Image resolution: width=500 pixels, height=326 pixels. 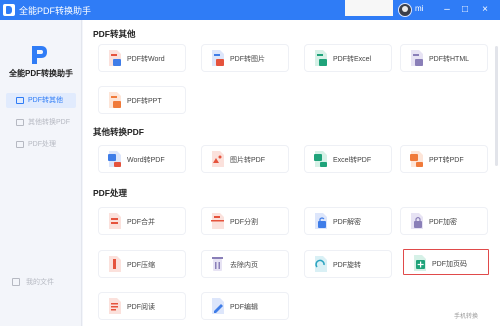 I want to click on tool-label: PDF转Excel, so click(x=352, y=59).